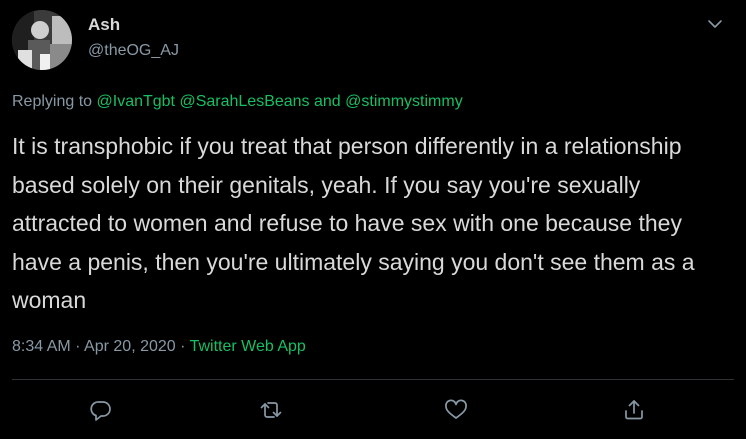  I want to click on replying-prefix: Replying to, so click(54, 101).